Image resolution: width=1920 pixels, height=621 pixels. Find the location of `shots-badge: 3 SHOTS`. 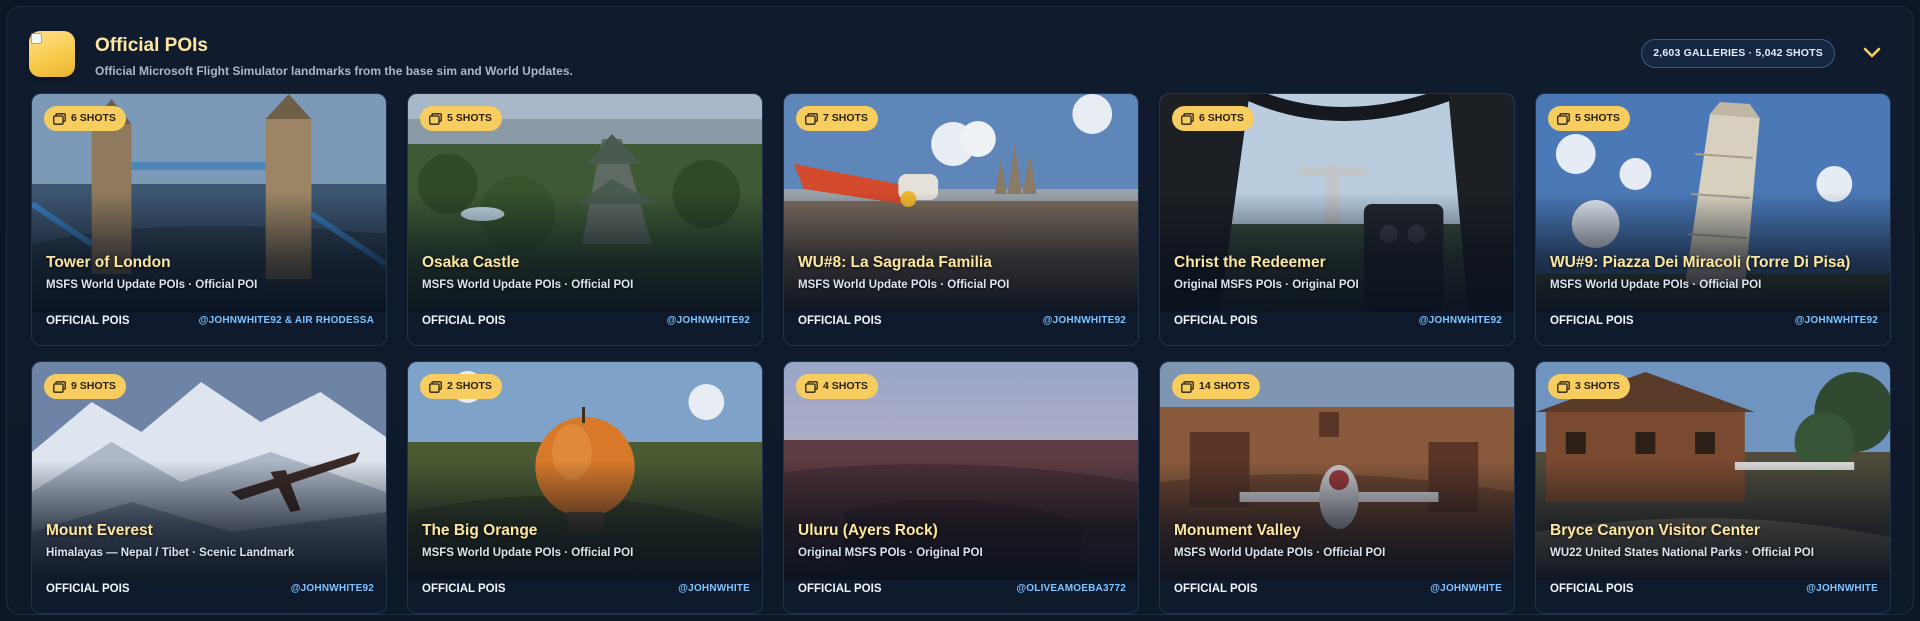

shots-badge: 3 SHOTS is located at coordinates (1589, 386).